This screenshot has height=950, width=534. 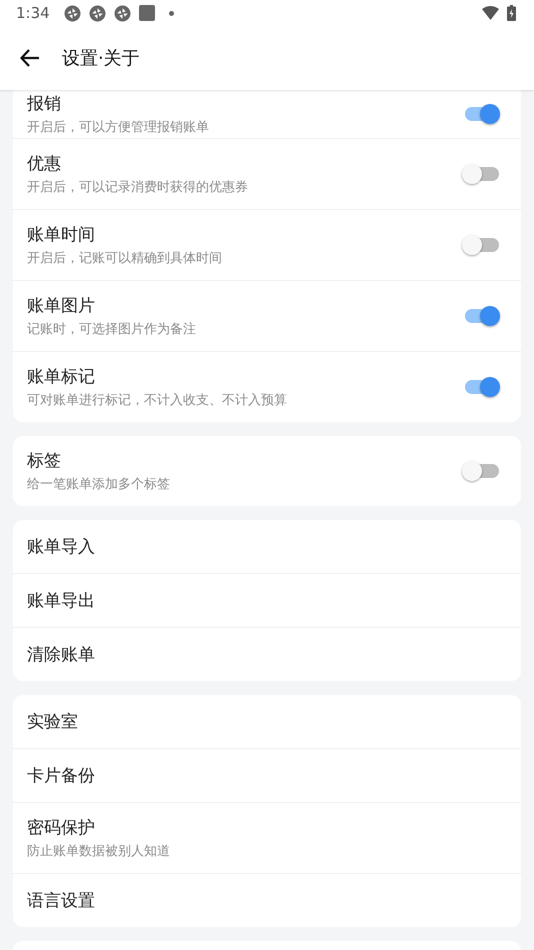 What do you see at coordinates (61, 776) in the screenshot?
I see `setting-title: 卡片备份` at bounding box center [61, 776].